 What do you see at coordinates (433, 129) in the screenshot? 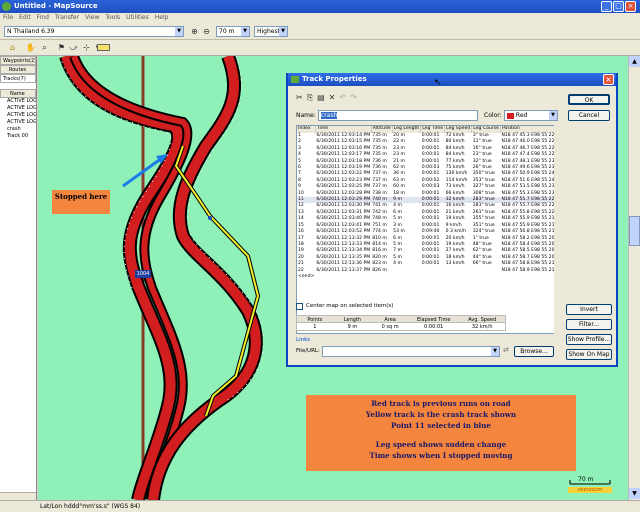
I see `column-header: Leg Time` at bounding box center [433, 129].